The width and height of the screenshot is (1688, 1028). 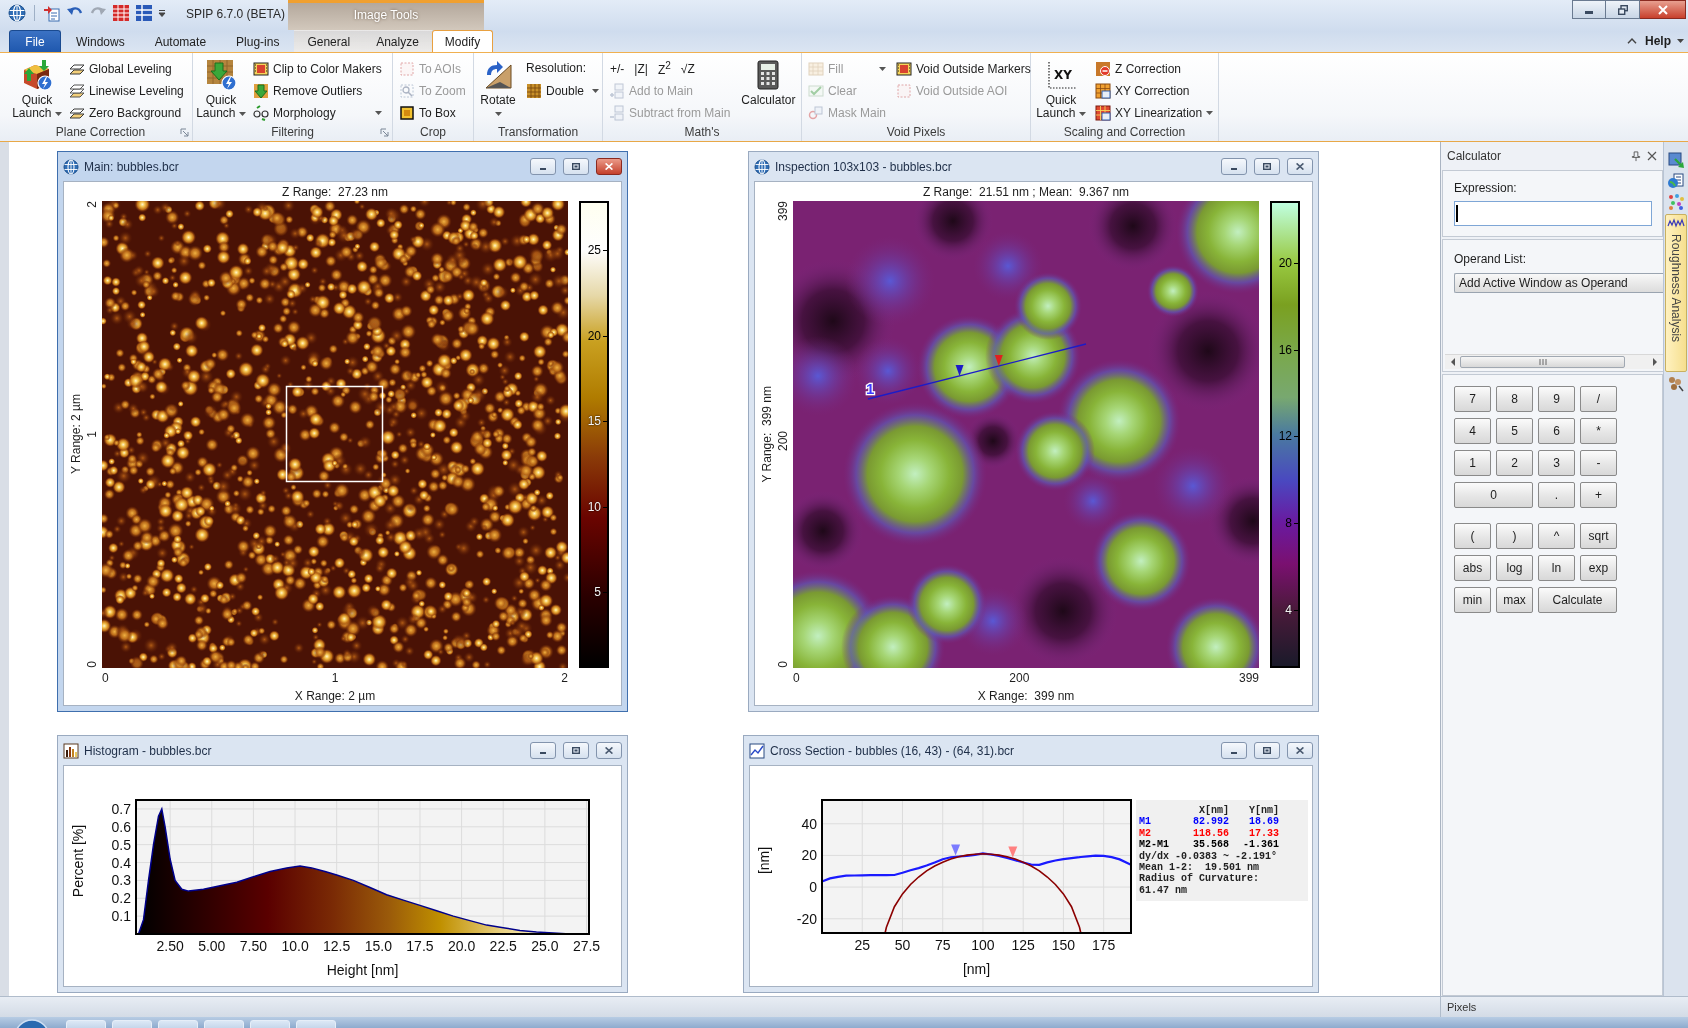 I want to click on keypad-button: ^, so click(x=1556, y=536).